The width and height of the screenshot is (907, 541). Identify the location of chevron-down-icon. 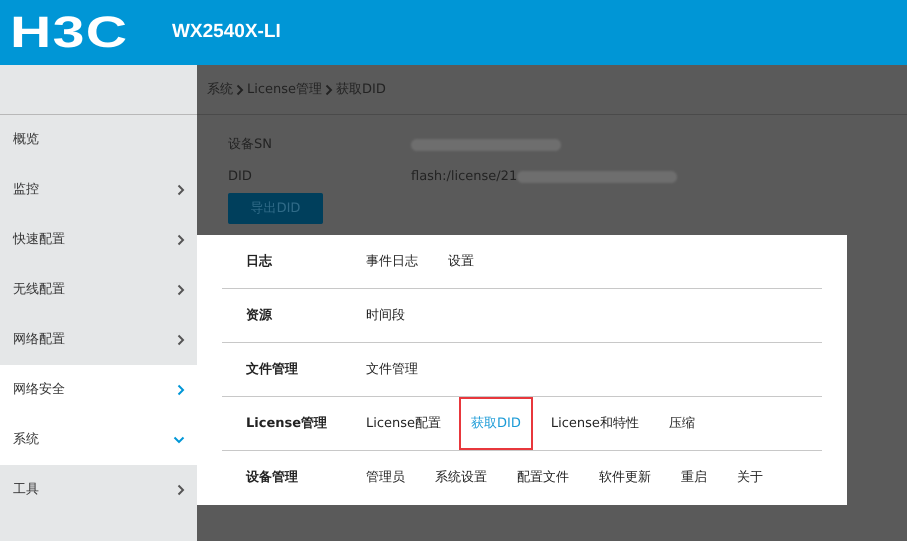
(179, 440).